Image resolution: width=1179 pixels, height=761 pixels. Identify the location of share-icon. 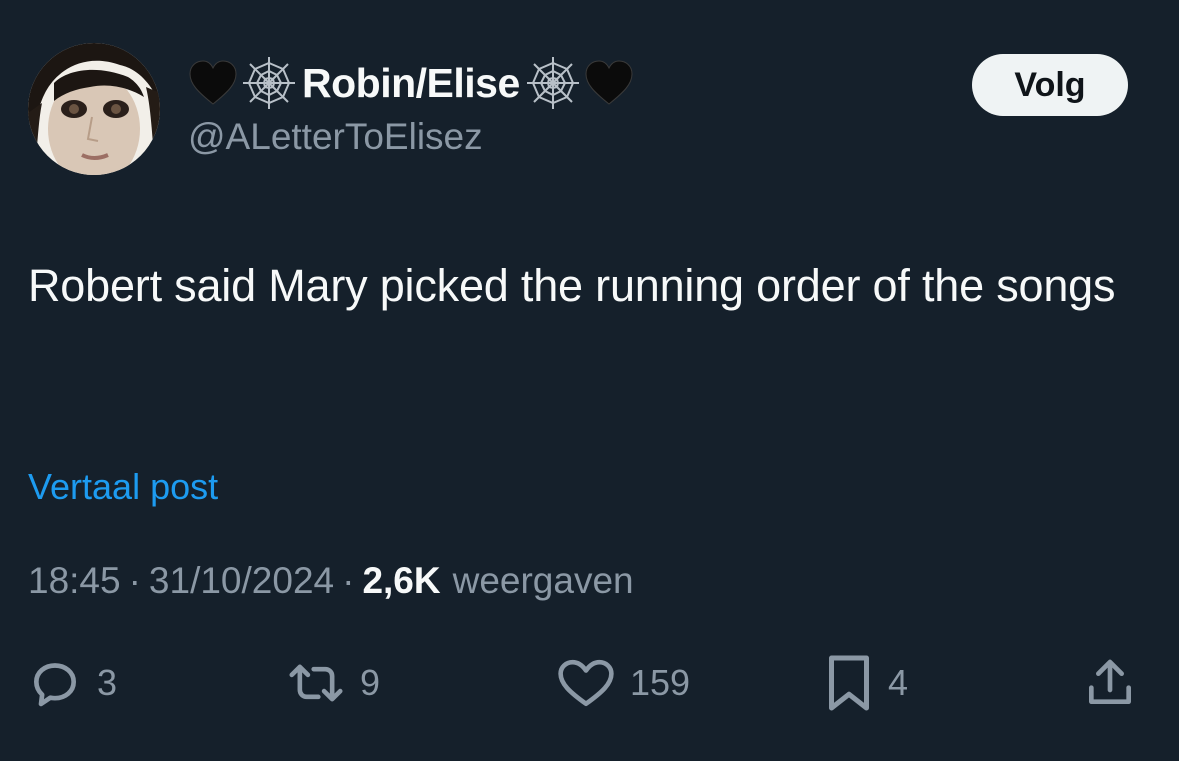
(1110, 683).